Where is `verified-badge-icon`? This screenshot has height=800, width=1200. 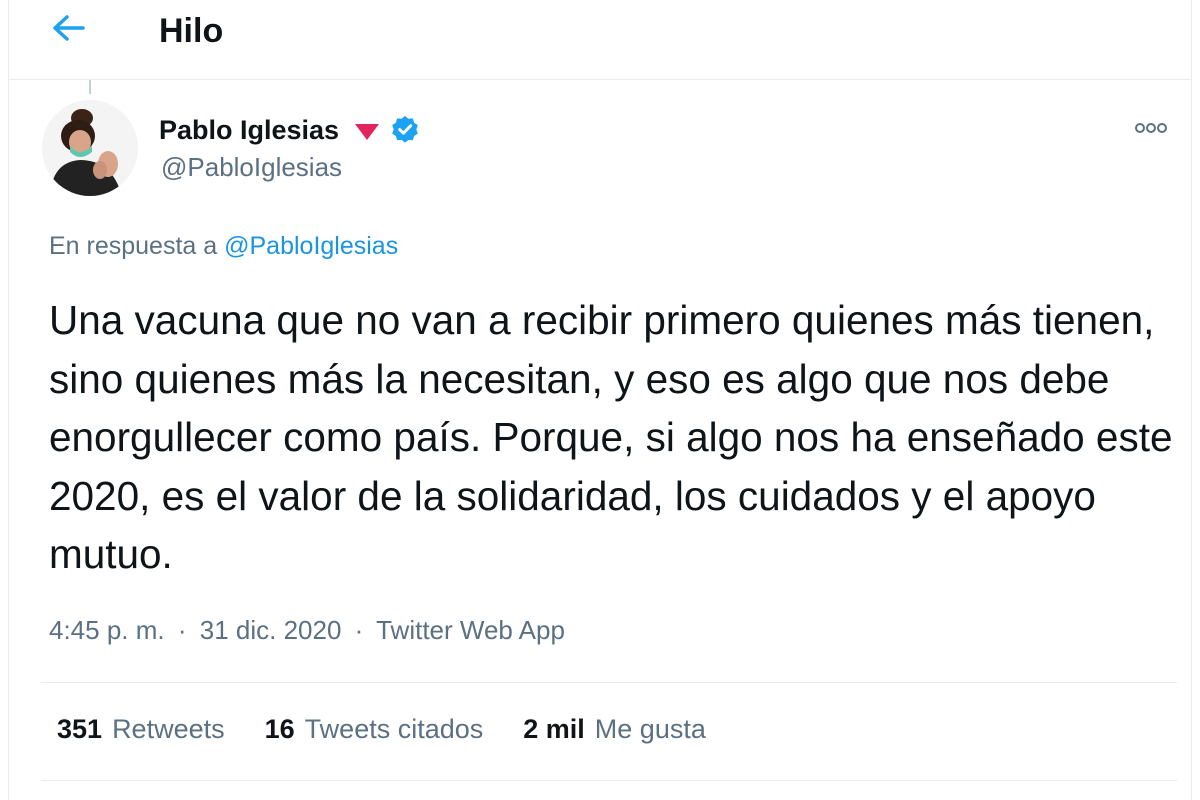 verified-badge-icon is located at coordinates (405, 130).